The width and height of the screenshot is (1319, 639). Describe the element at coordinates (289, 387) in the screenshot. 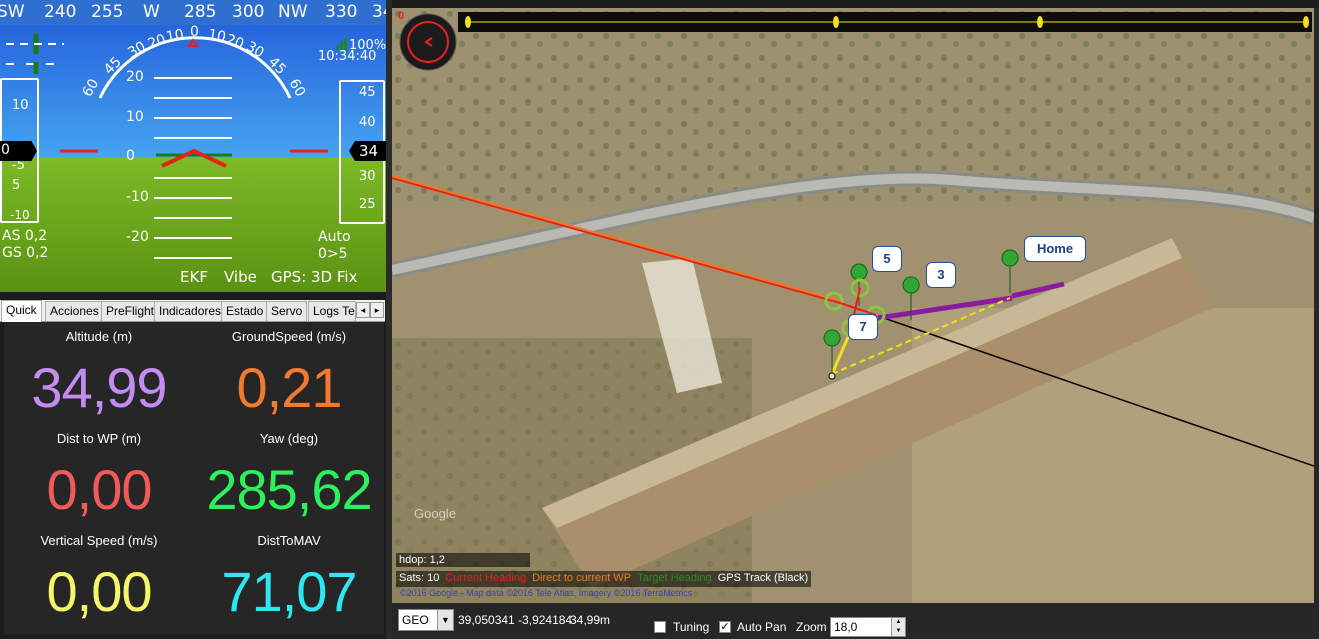

I see `groundspeed-value: 0,21` at that location.